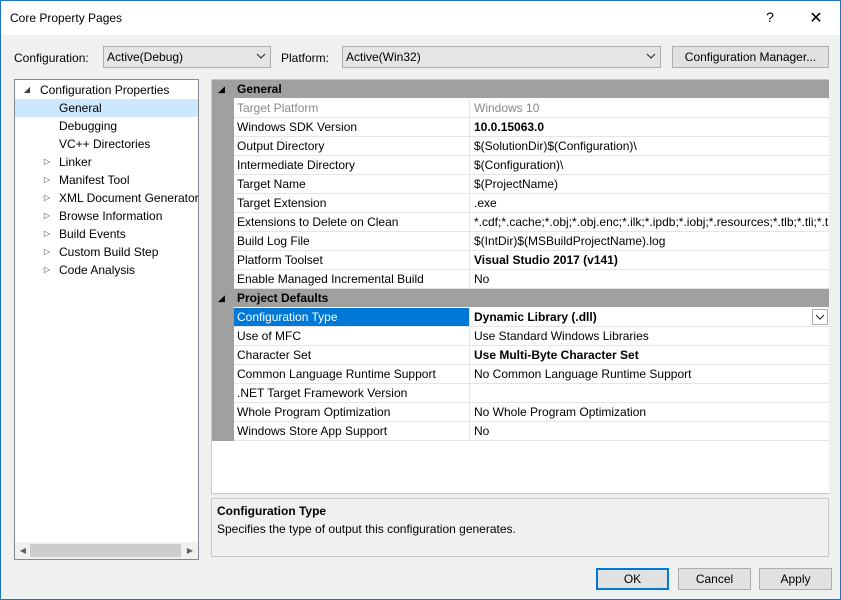  What do you see at coordinates (507, 108) in the screenshot?
I see `property-value-text: Windows 10` at bounding box center [507, 108].